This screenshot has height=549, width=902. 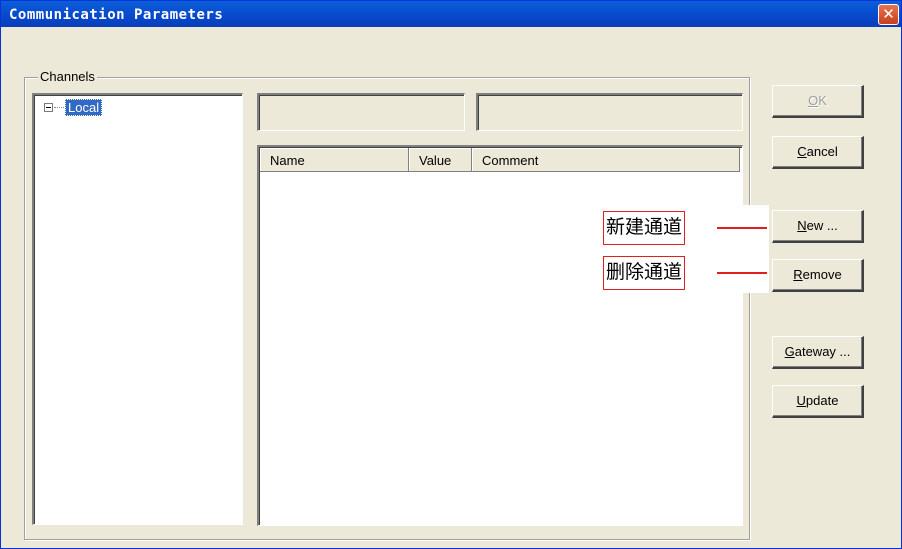 What do you see at coordinates (48, 107) in the screenshot?
I see `collapse-icon` at bounding box center [48, 107].